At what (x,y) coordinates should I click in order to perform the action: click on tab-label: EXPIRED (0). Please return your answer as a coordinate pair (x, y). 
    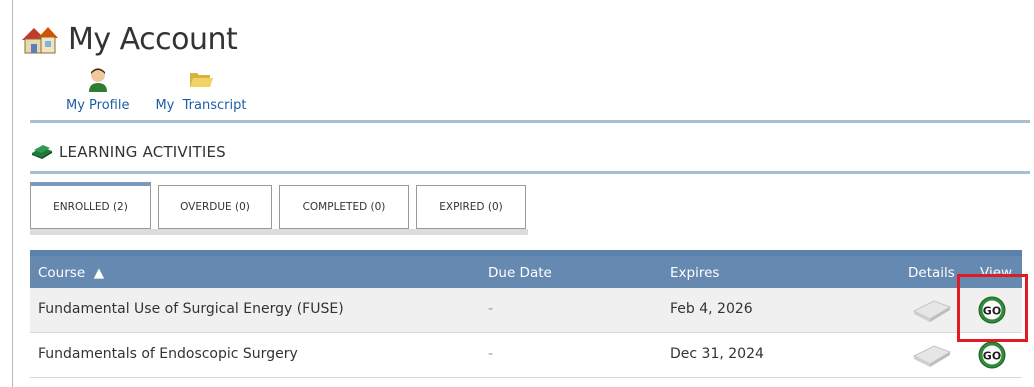
    Looking at the image, I should click on (471, 207).